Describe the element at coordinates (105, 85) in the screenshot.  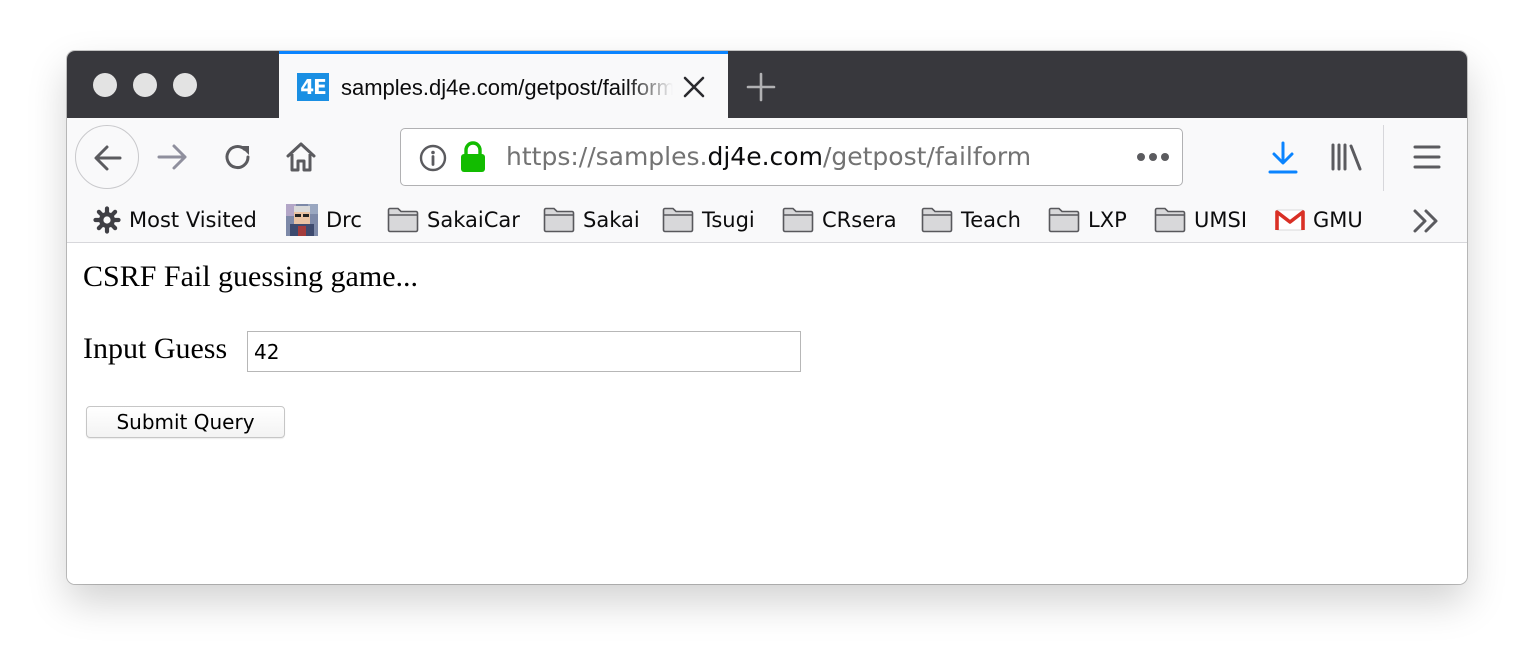
I see `window-close-button` at that location.